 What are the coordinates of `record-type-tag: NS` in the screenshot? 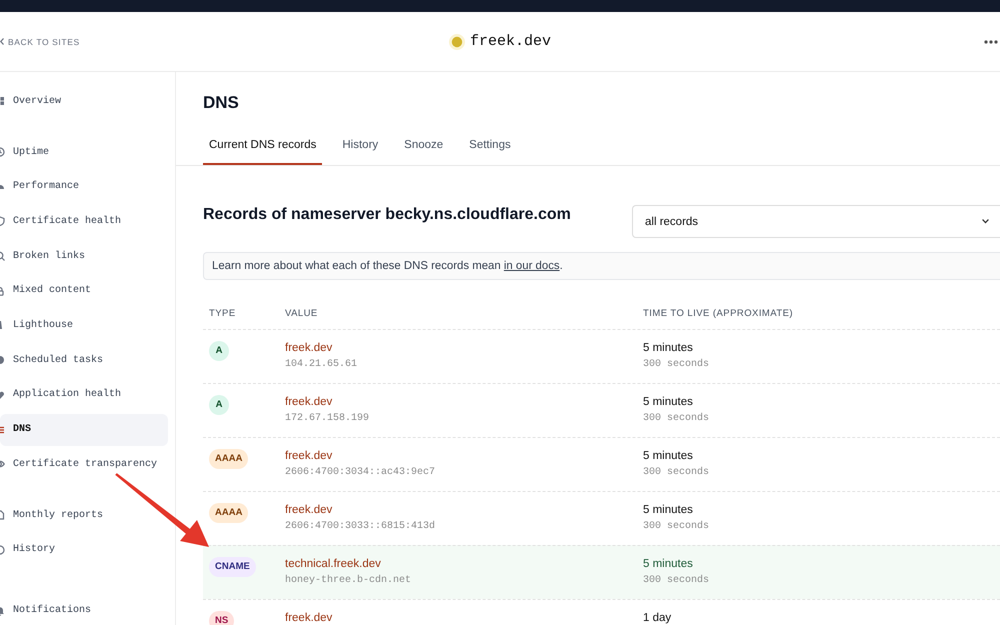 It's located at (221, 618).